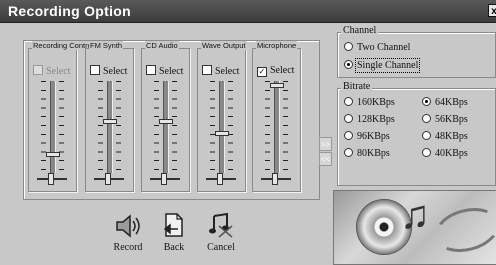  What do you see at coordinates (162, 45) in the screenshot?
I see `strip-label: CD Audio` at bounding box center [162, 45].